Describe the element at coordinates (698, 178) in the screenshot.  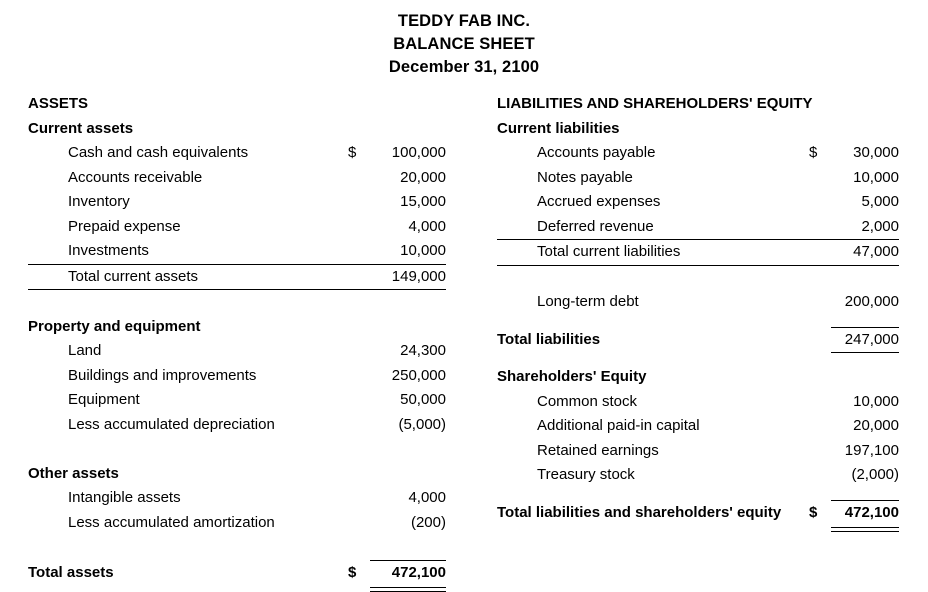
I see `line-item-notes-payable: Notes payable 10,000` at that location.